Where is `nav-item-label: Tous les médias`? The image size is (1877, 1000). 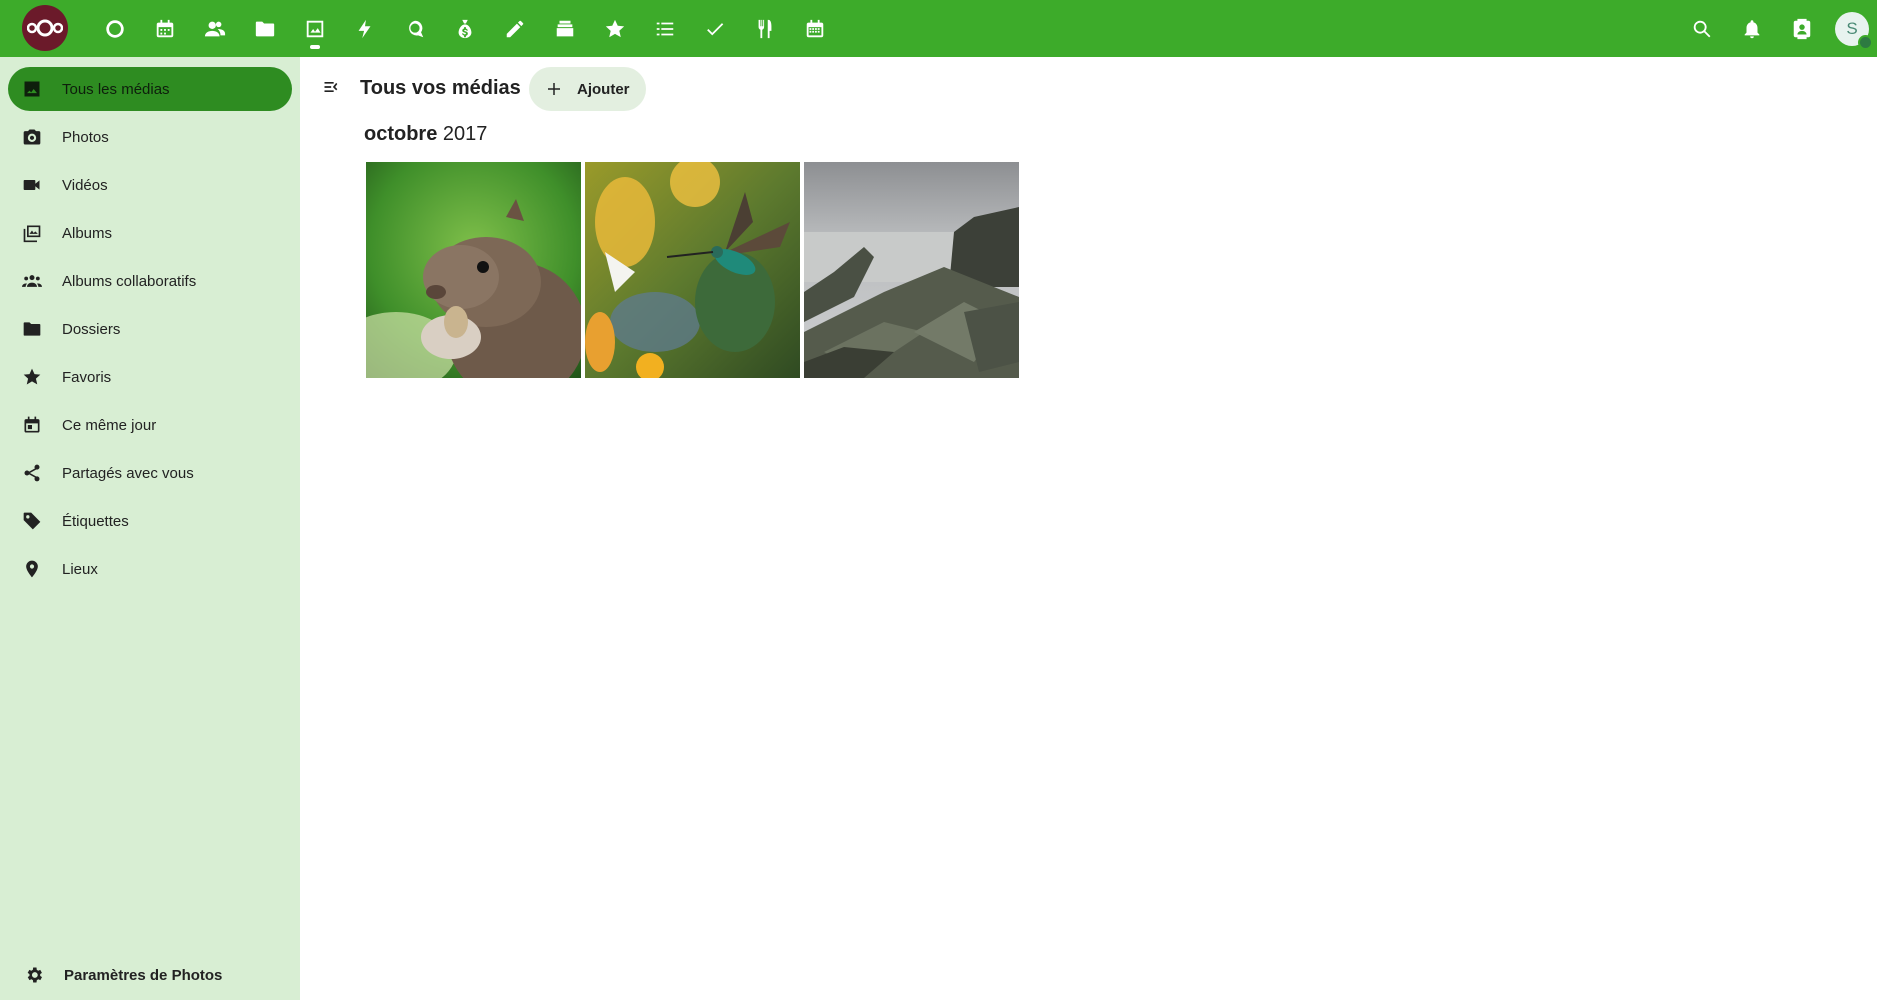 nav-item-label: Tous les médias is located at coordinates (116, 89).